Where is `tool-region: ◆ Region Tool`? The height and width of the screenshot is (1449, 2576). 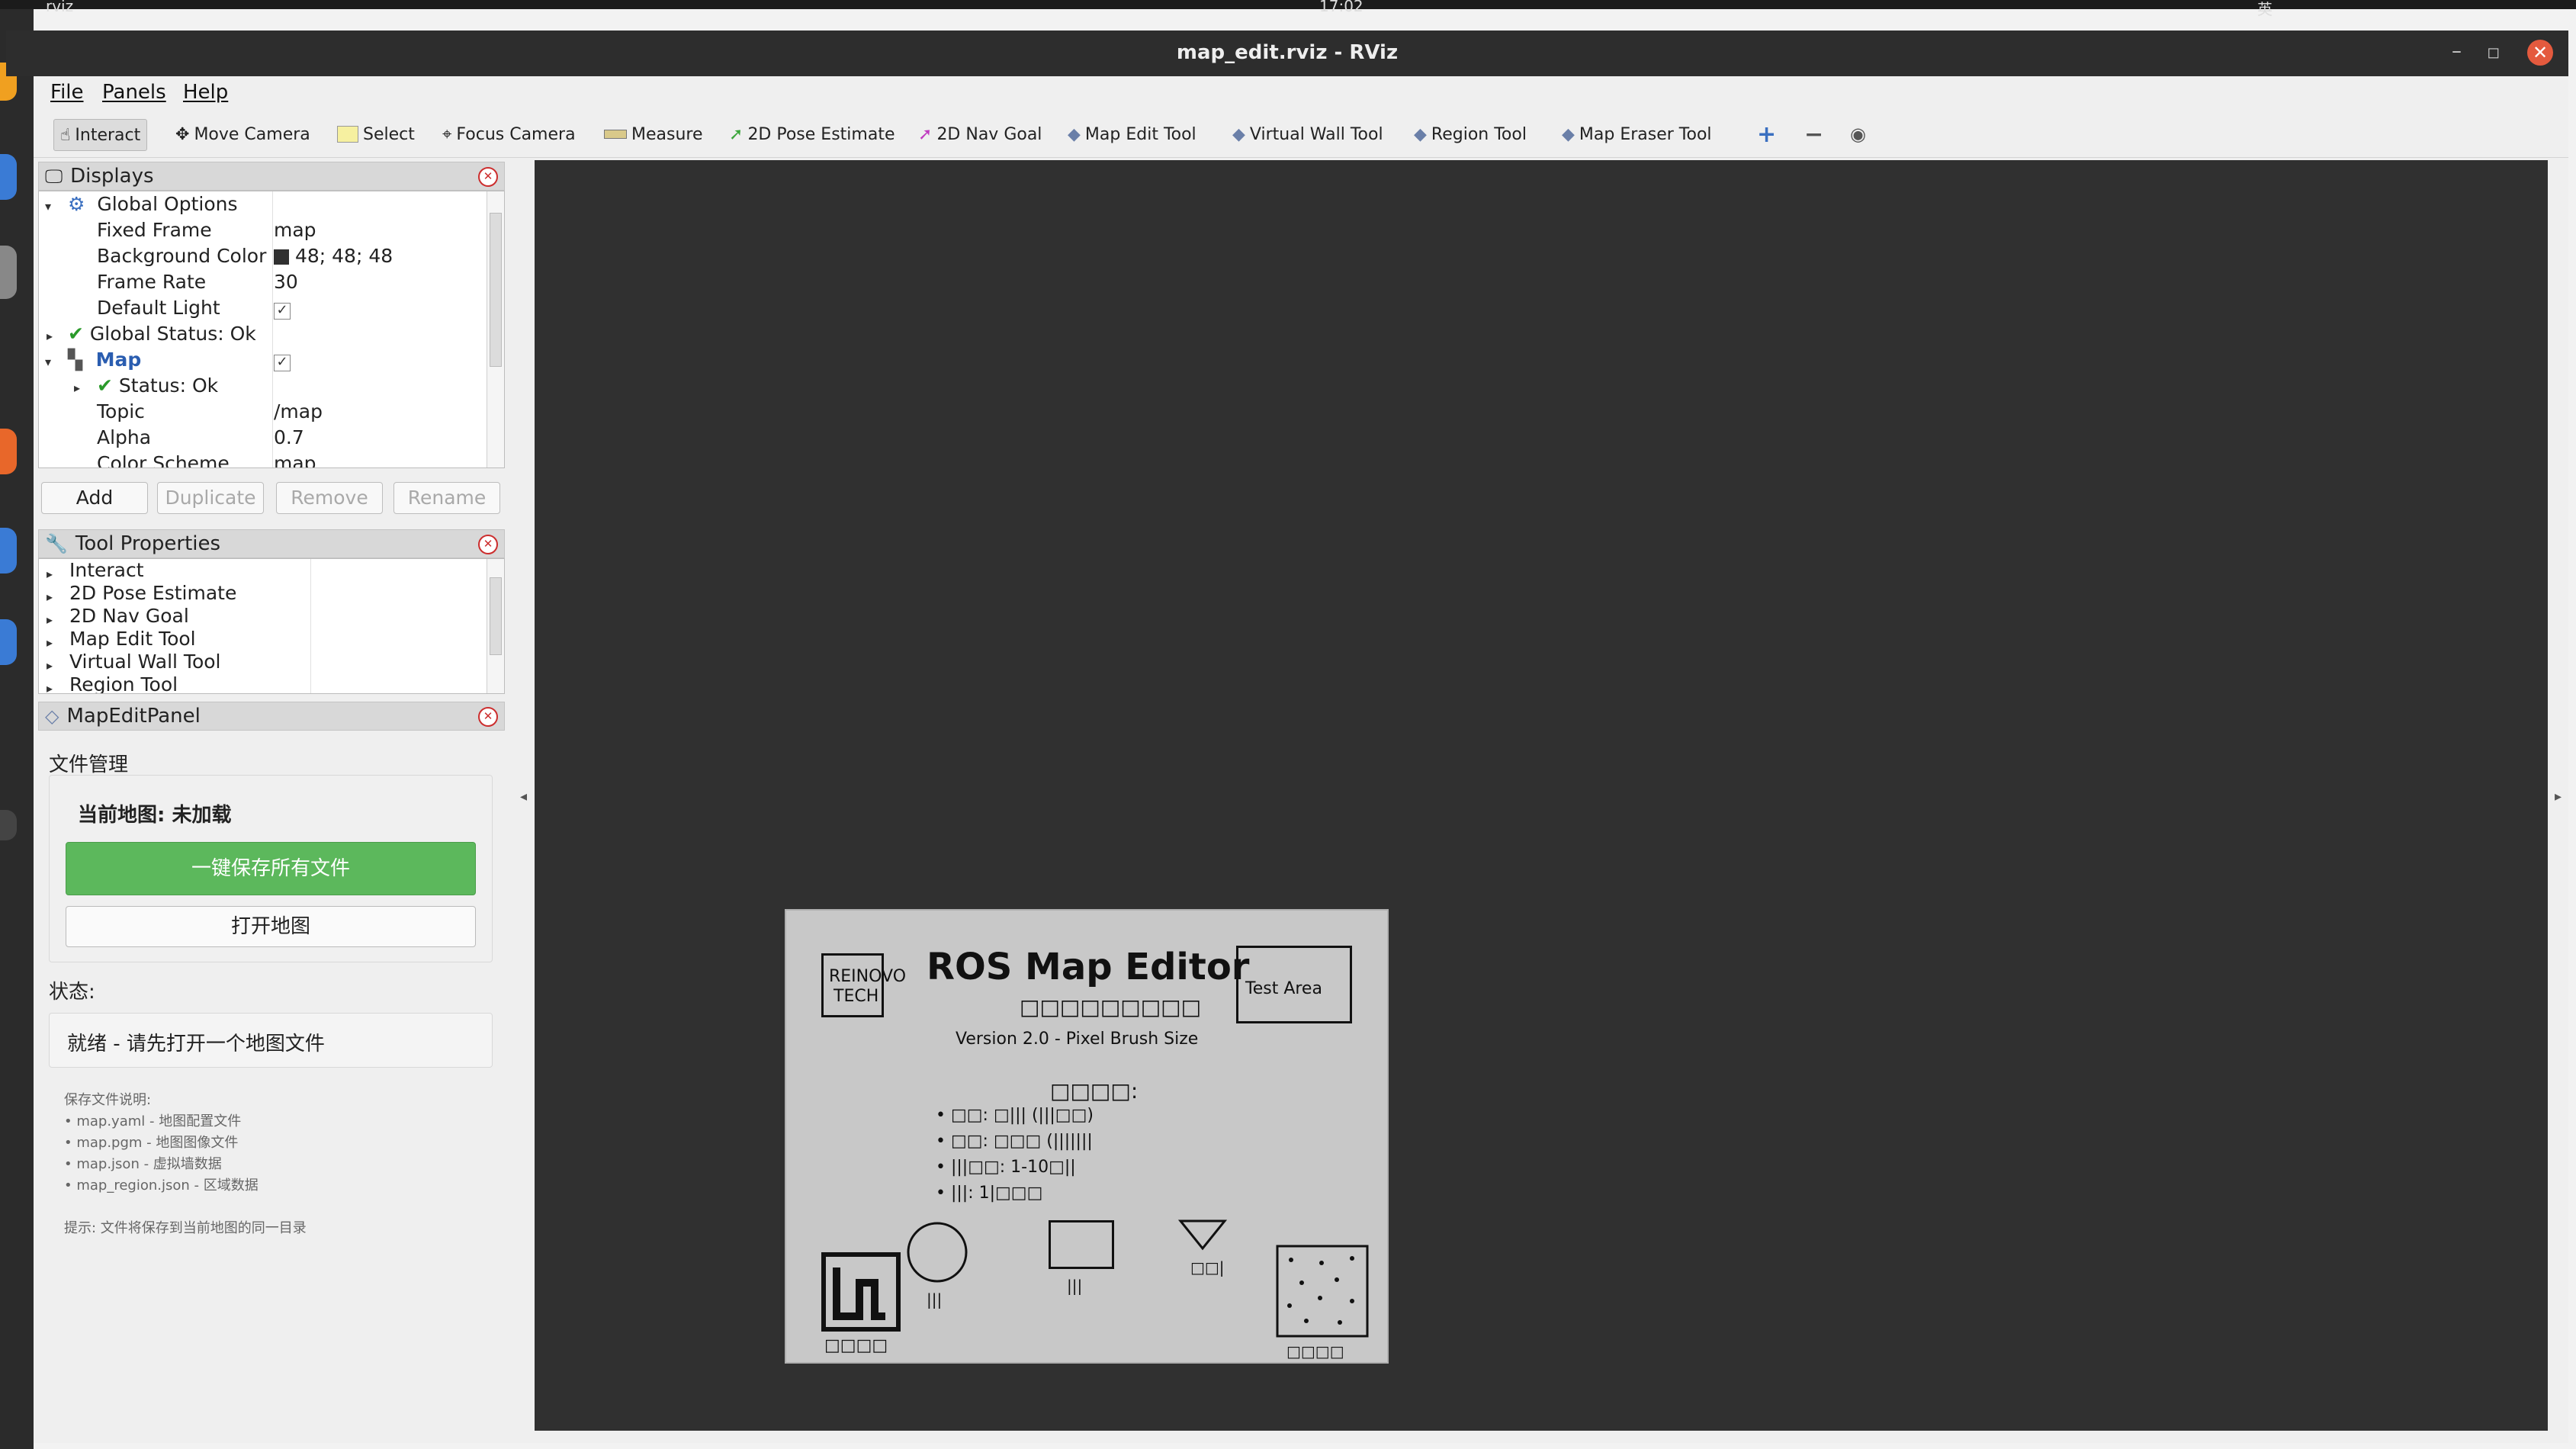 tool-region: ◆ Region Tool is located at coordinates (1470, 134).